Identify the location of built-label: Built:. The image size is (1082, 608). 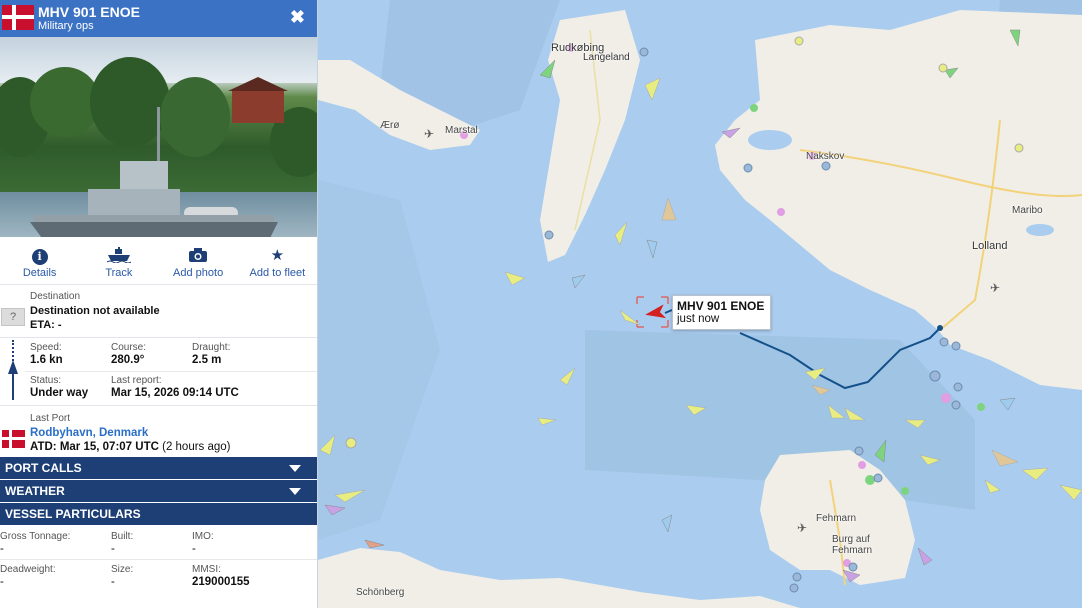
(122, 536).